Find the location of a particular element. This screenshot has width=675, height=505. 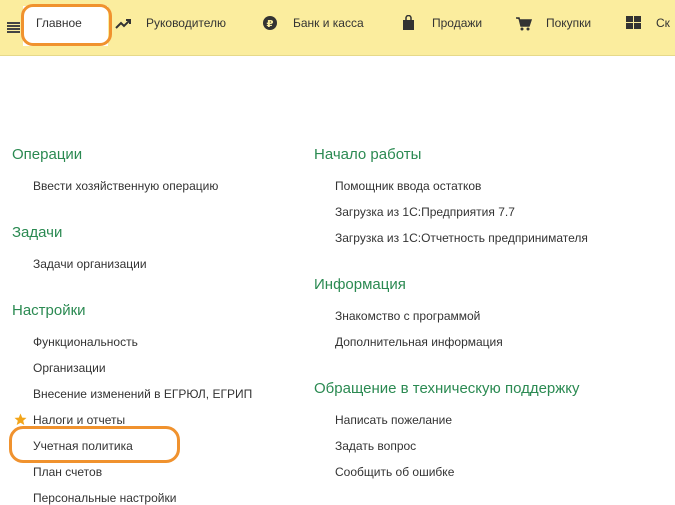

tab-warehouse-label: Ск is located at coordinates (663, 23).